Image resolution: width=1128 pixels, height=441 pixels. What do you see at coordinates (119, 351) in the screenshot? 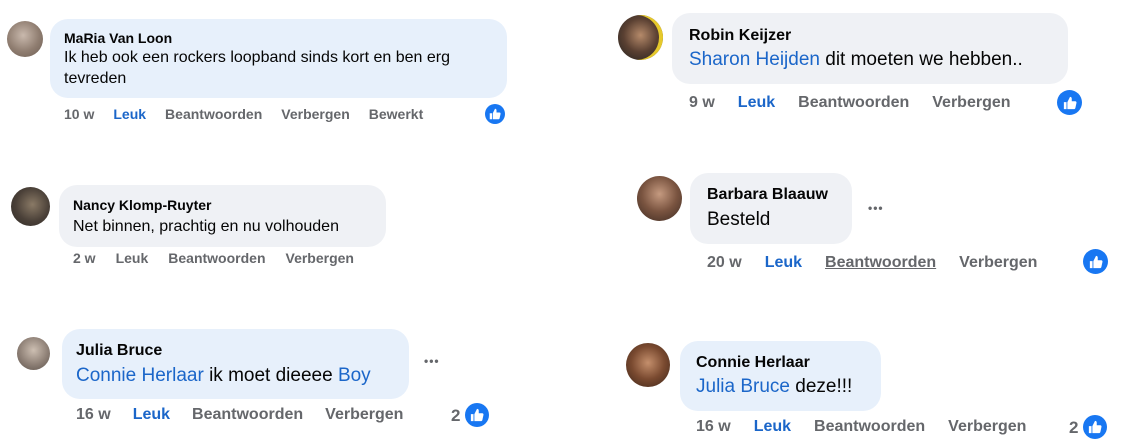
I see `comment-author: Julia Bruce` at bounding box center [119, 351].